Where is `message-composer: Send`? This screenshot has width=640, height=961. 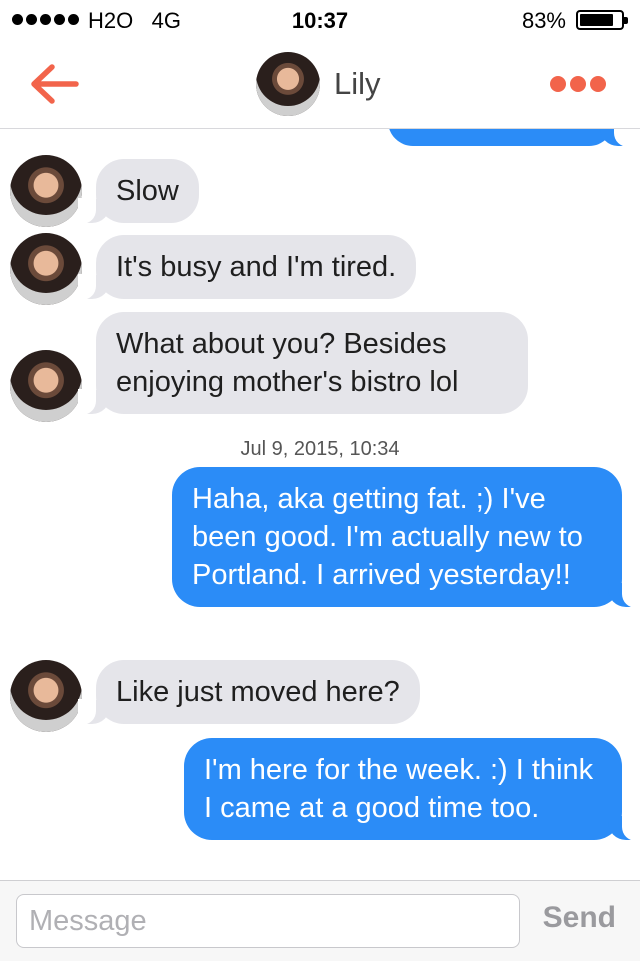 message-composer: Send is located at coordinates (320, 920).